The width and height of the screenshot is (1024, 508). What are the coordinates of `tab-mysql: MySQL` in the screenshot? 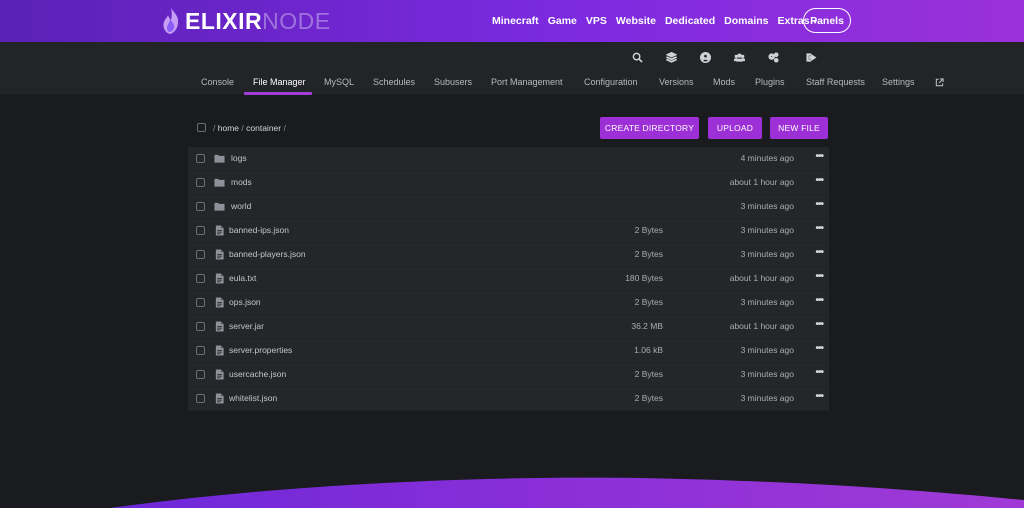 It's located at (339, 82).